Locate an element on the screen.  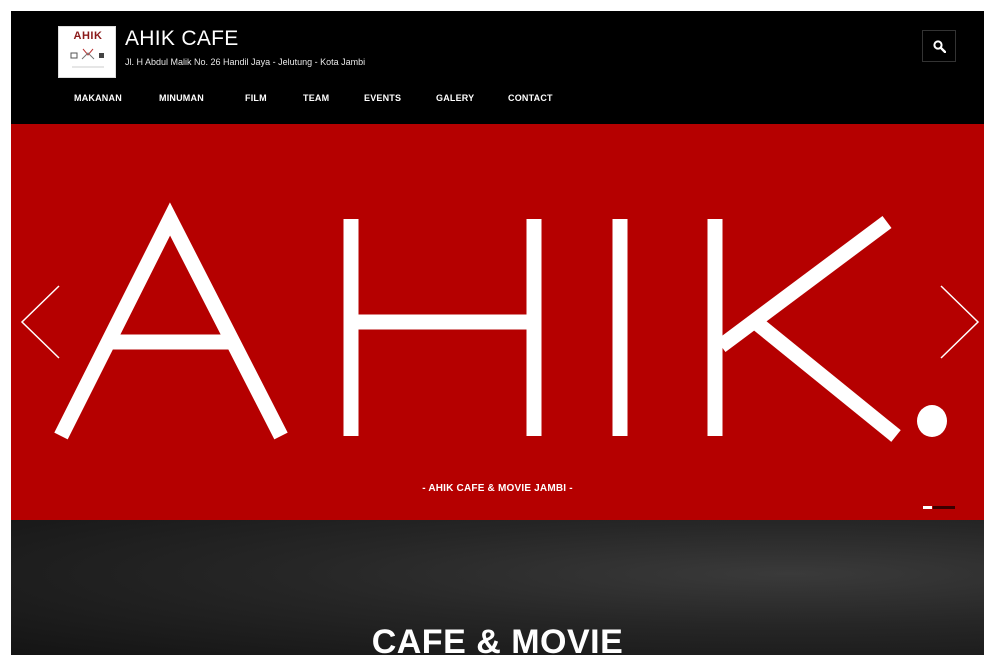
slider-indicators is located at coordinates (939, 507).